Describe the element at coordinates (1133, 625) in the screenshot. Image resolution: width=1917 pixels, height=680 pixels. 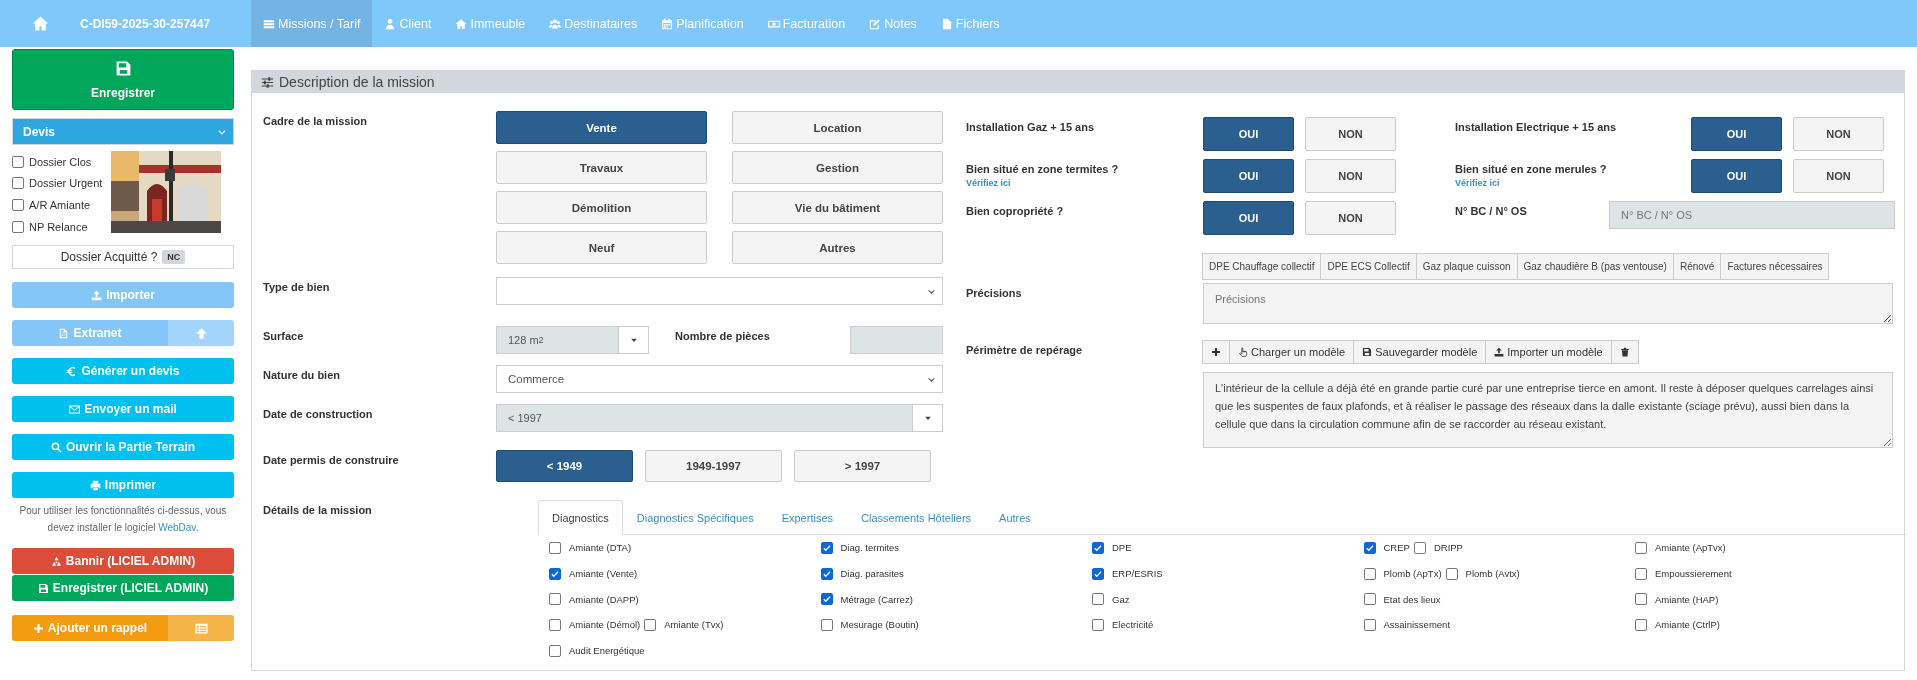
I see `checkbox-label: Electricité` at that location.